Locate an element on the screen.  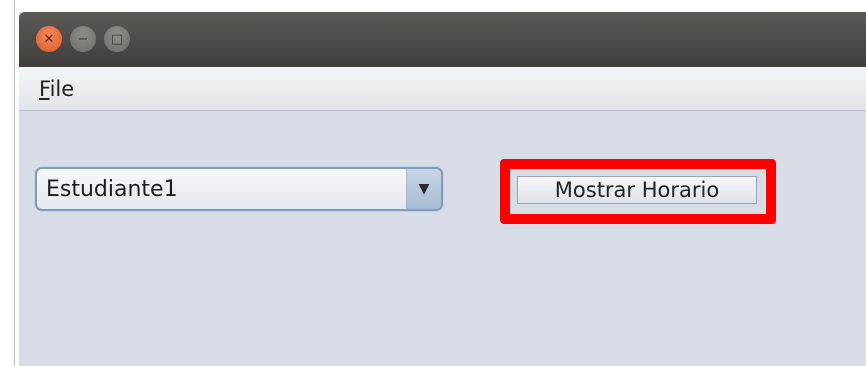
menu-file: File is located at coordinates (56, 89).